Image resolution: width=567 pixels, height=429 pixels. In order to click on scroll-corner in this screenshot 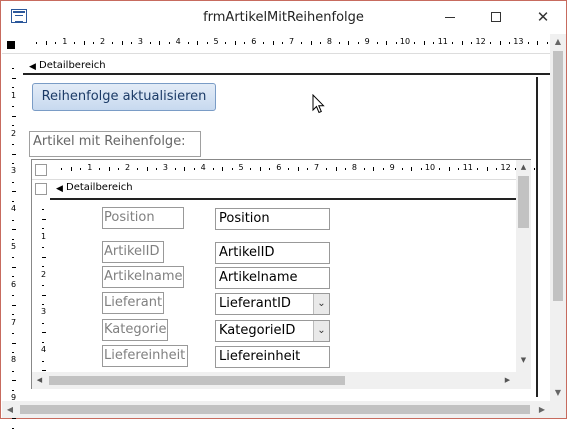, I will do `click(558, 409)`.